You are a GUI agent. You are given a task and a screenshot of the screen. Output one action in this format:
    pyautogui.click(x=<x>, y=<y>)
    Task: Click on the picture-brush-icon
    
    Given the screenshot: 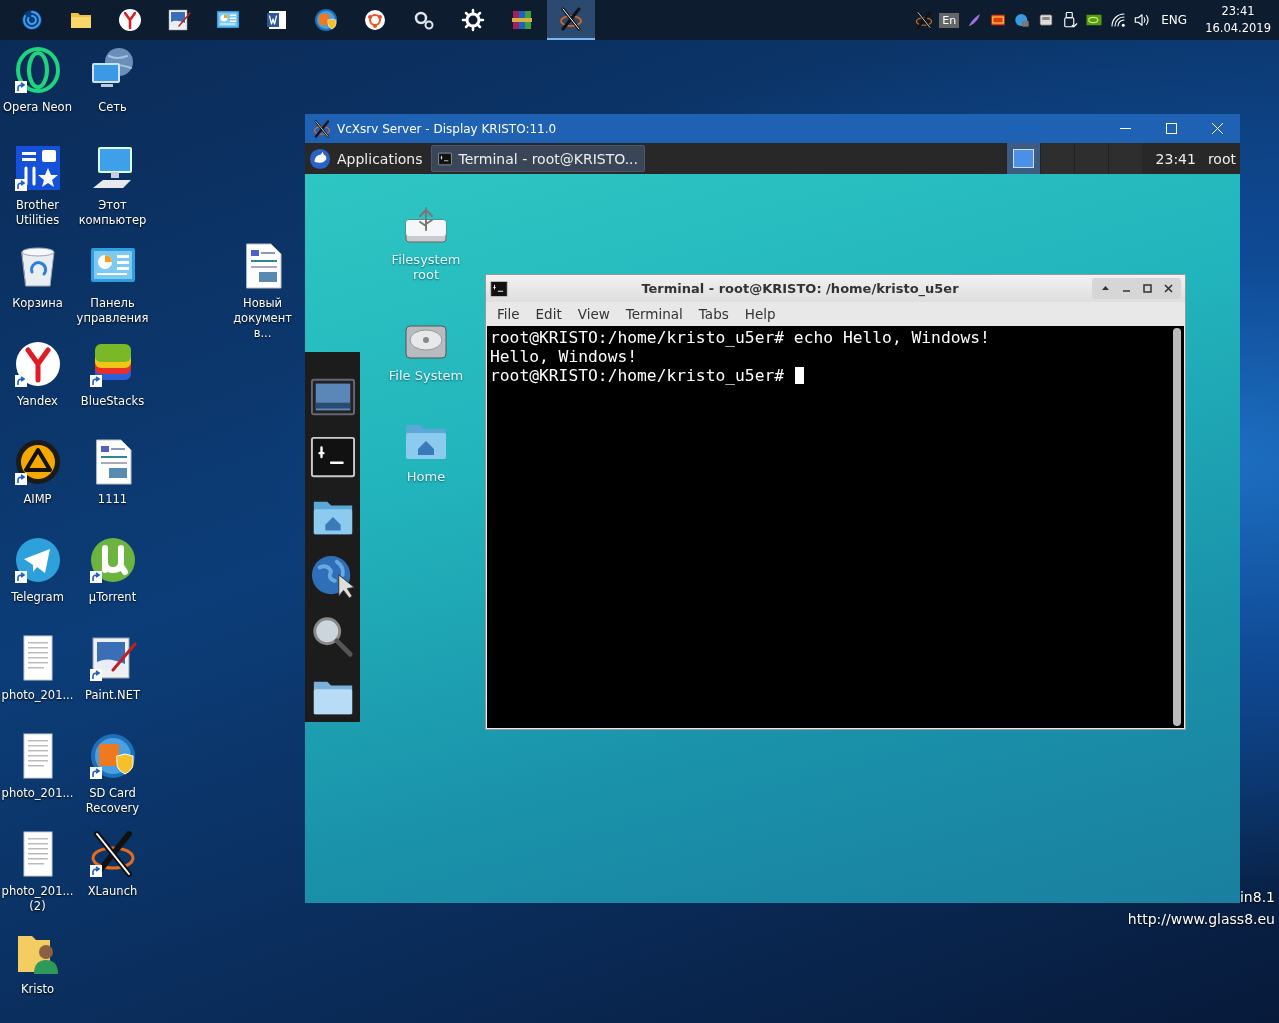 What is the action you would take?
    pyautogui.click(x=179, y=20)
    